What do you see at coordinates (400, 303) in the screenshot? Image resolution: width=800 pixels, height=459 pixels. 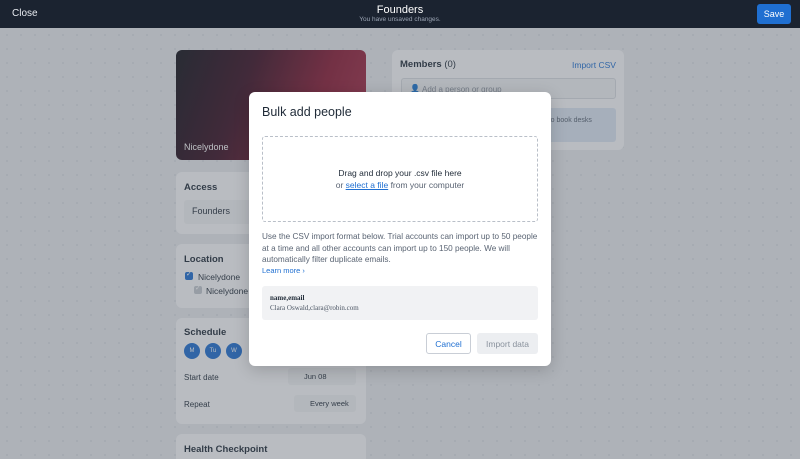 I see `csv-sample-box: name,email Clara Oswald,clara@robin.com` at bounding box center [400, 303].